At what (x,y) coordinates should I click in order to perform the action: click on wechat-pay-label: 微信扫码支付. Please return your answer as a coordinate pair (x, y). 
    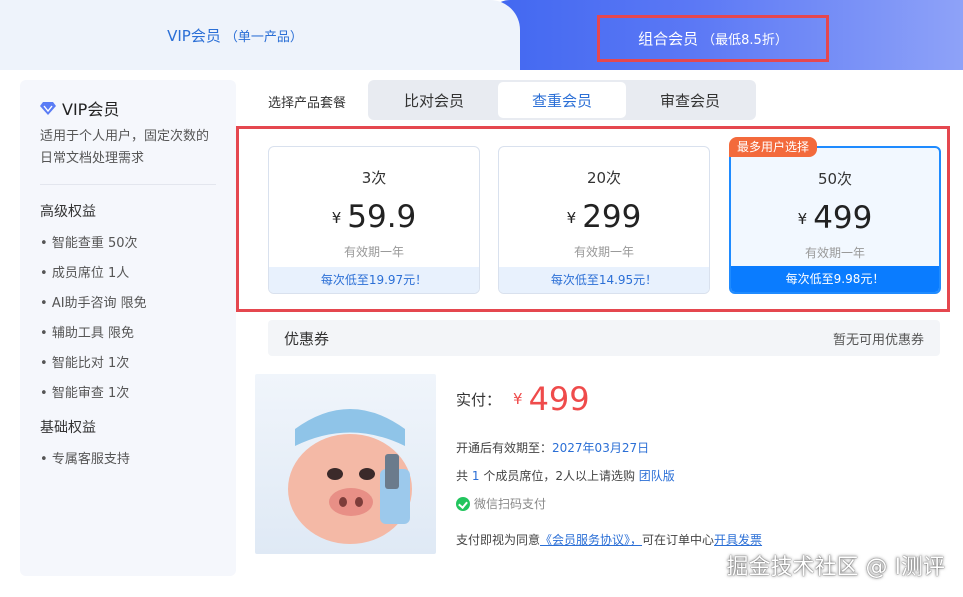
    Looking at the image, I should click on (510, 504).